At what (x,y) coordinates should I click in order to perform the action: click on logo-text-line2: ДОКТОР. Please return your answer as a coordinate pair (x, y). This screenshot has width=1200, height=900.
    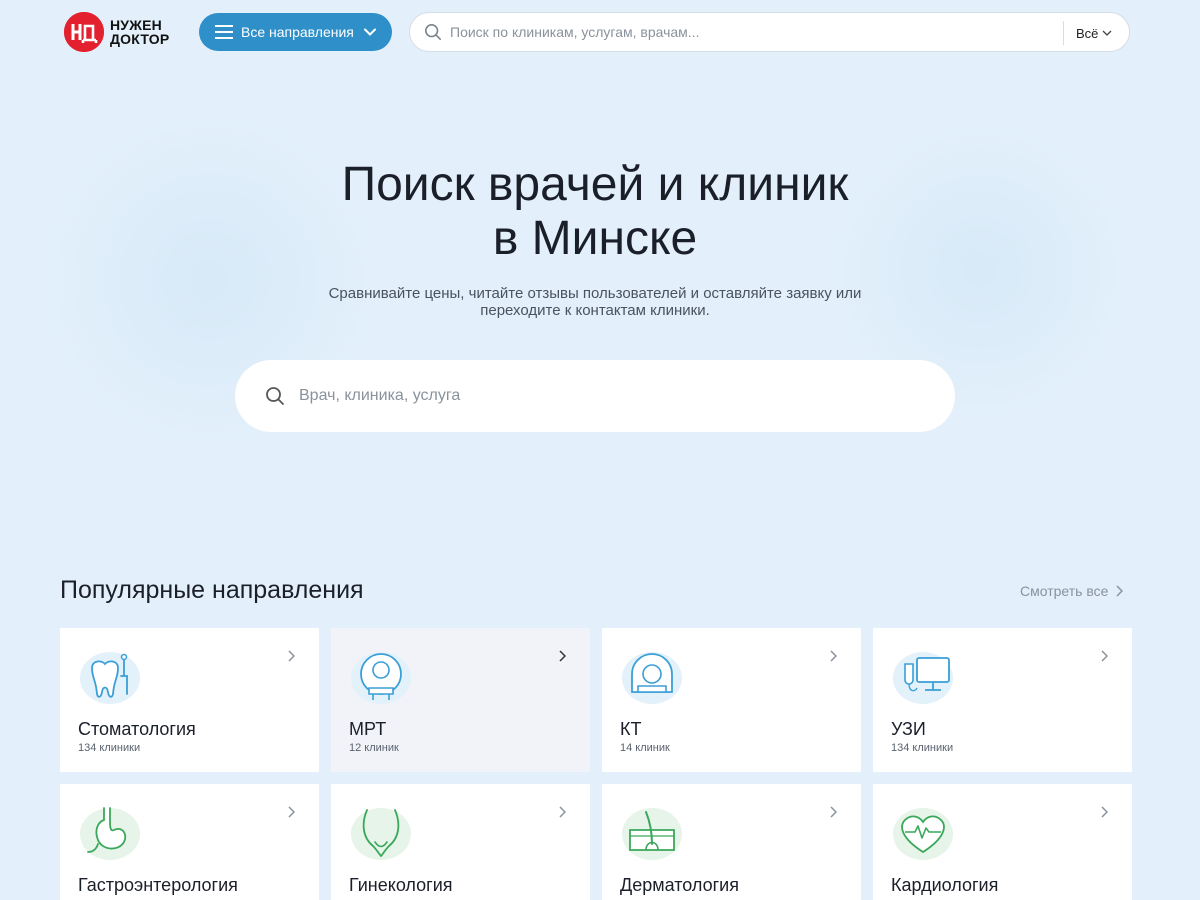
    Looking at the image, I should click on (140, 39).